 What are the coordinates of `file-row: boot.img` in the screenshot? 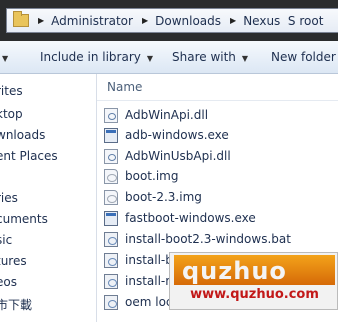 It's located at (141, 176).